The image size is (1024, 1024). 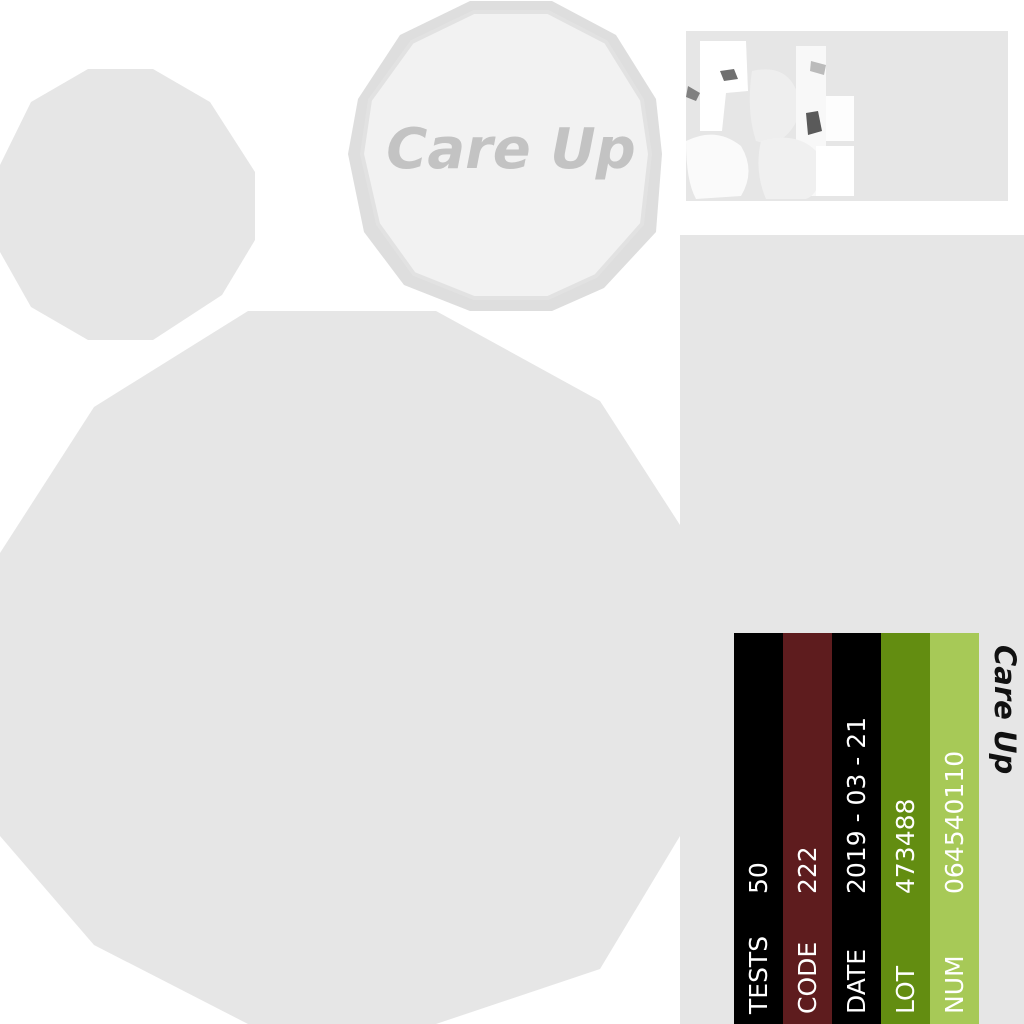 What do you see at coordinates (758, 828) in the screenshot?
I see `label-stripe-tests: TESTS 50` at bounding box center [758, 828].